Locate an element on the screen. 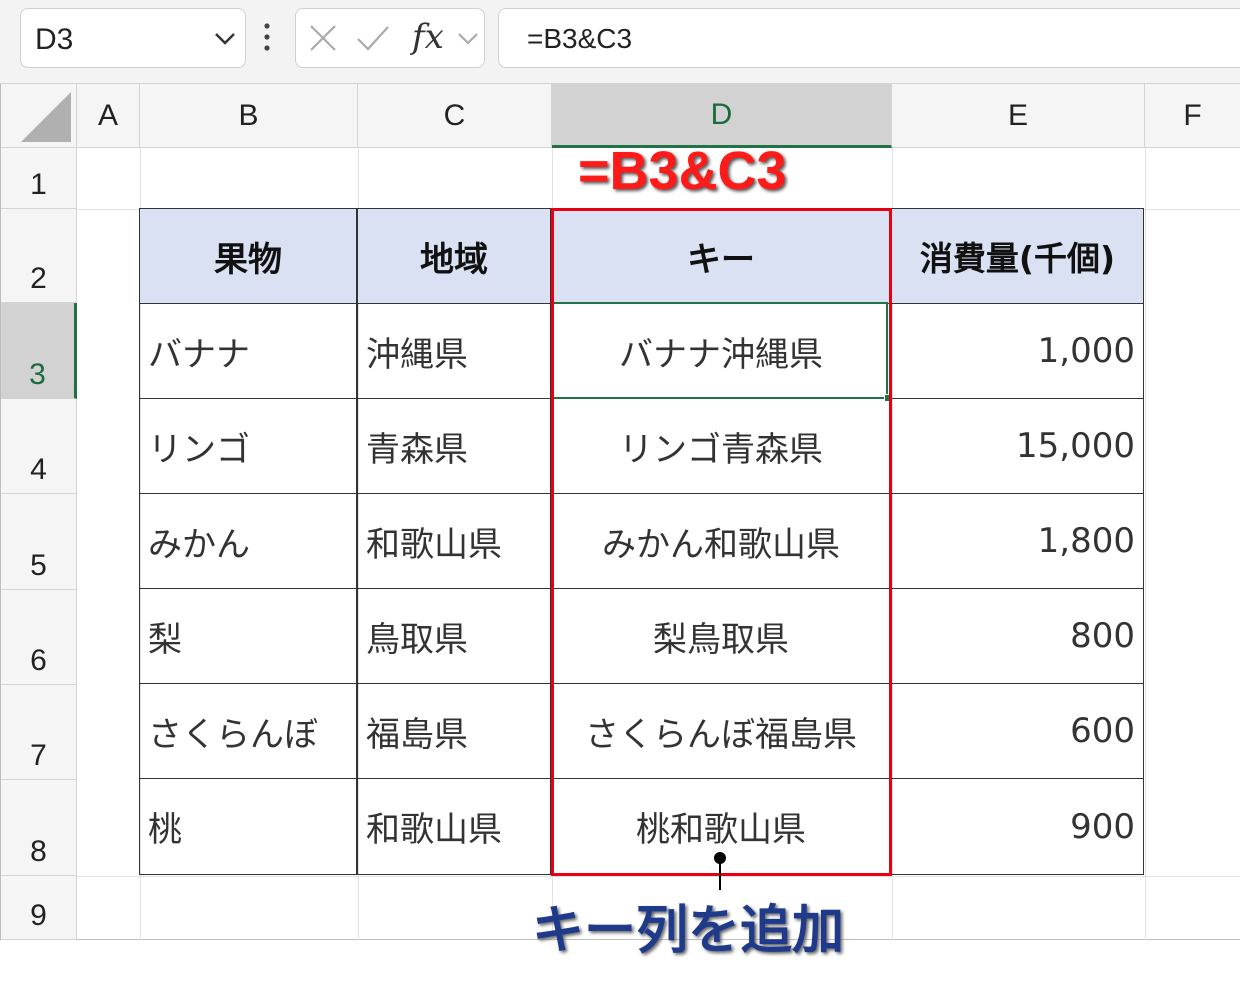  insert-function-icon: fx is located at coordinates (428, 37).